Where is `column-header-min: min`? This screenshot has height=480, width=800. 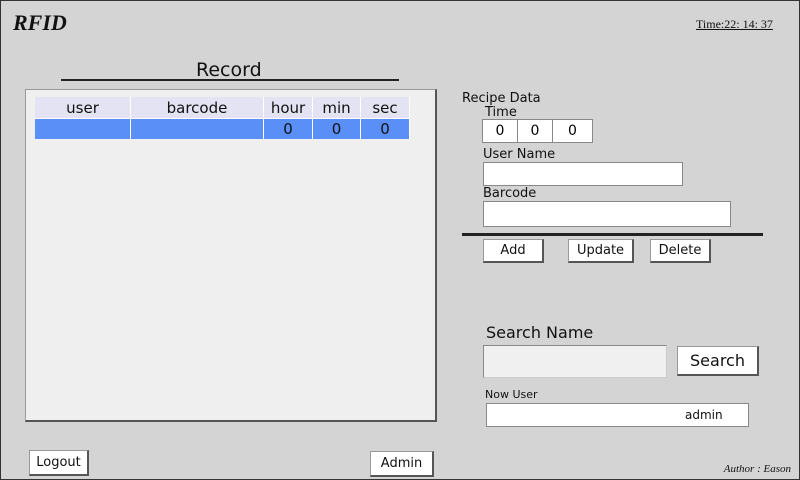 column-header-min: min is located at coordinates (336, 108).